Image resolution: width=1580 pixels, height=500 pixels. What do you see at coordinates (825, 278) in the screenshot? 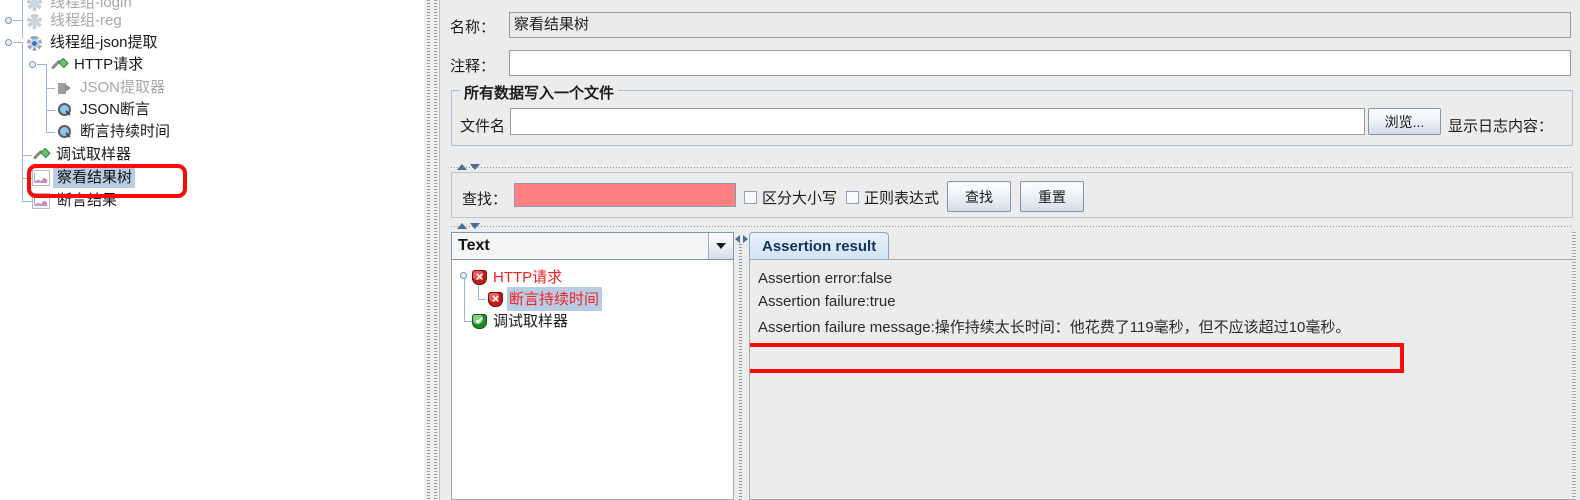
I see `assertion-error-line: Assertion error:false` at bounding box center [825, 278].